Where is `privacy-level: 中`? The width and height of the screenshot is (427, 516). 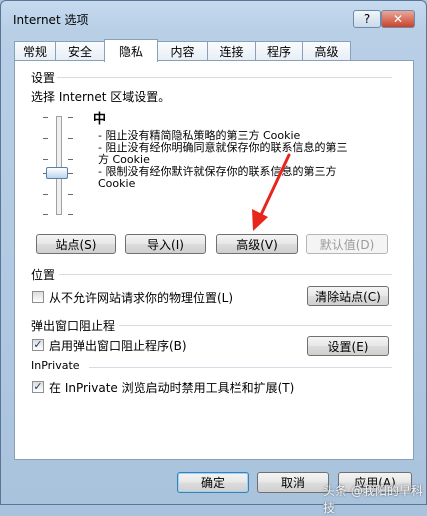
privacy-level: 中 is located at coordinates (100, 119).